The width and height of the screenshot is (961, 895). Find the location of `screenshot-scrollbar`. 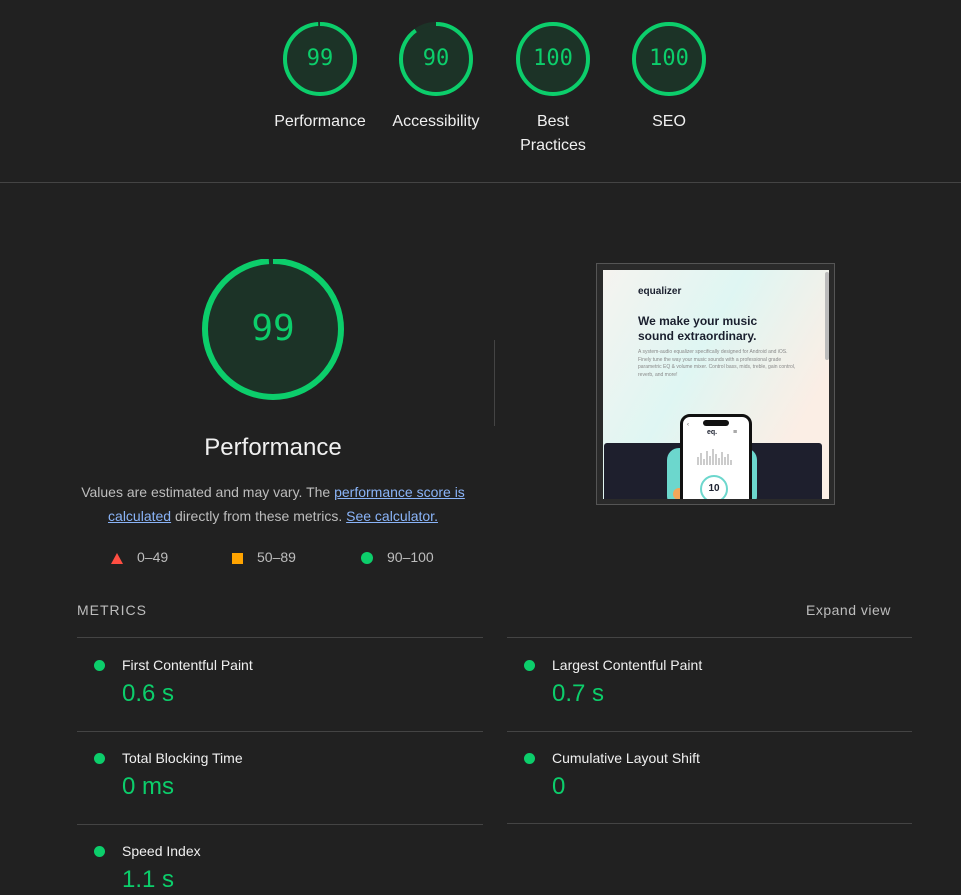

screenshot-scrollbar is located at coordinates (827, 316).